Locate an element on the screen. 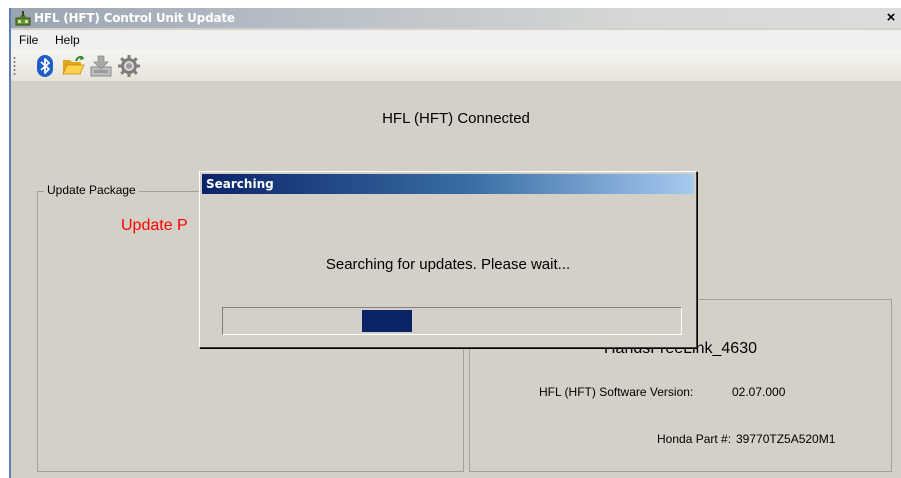 This screenshot has width=901, height=478. open-folder-icon is located at coordinates (73, 66).